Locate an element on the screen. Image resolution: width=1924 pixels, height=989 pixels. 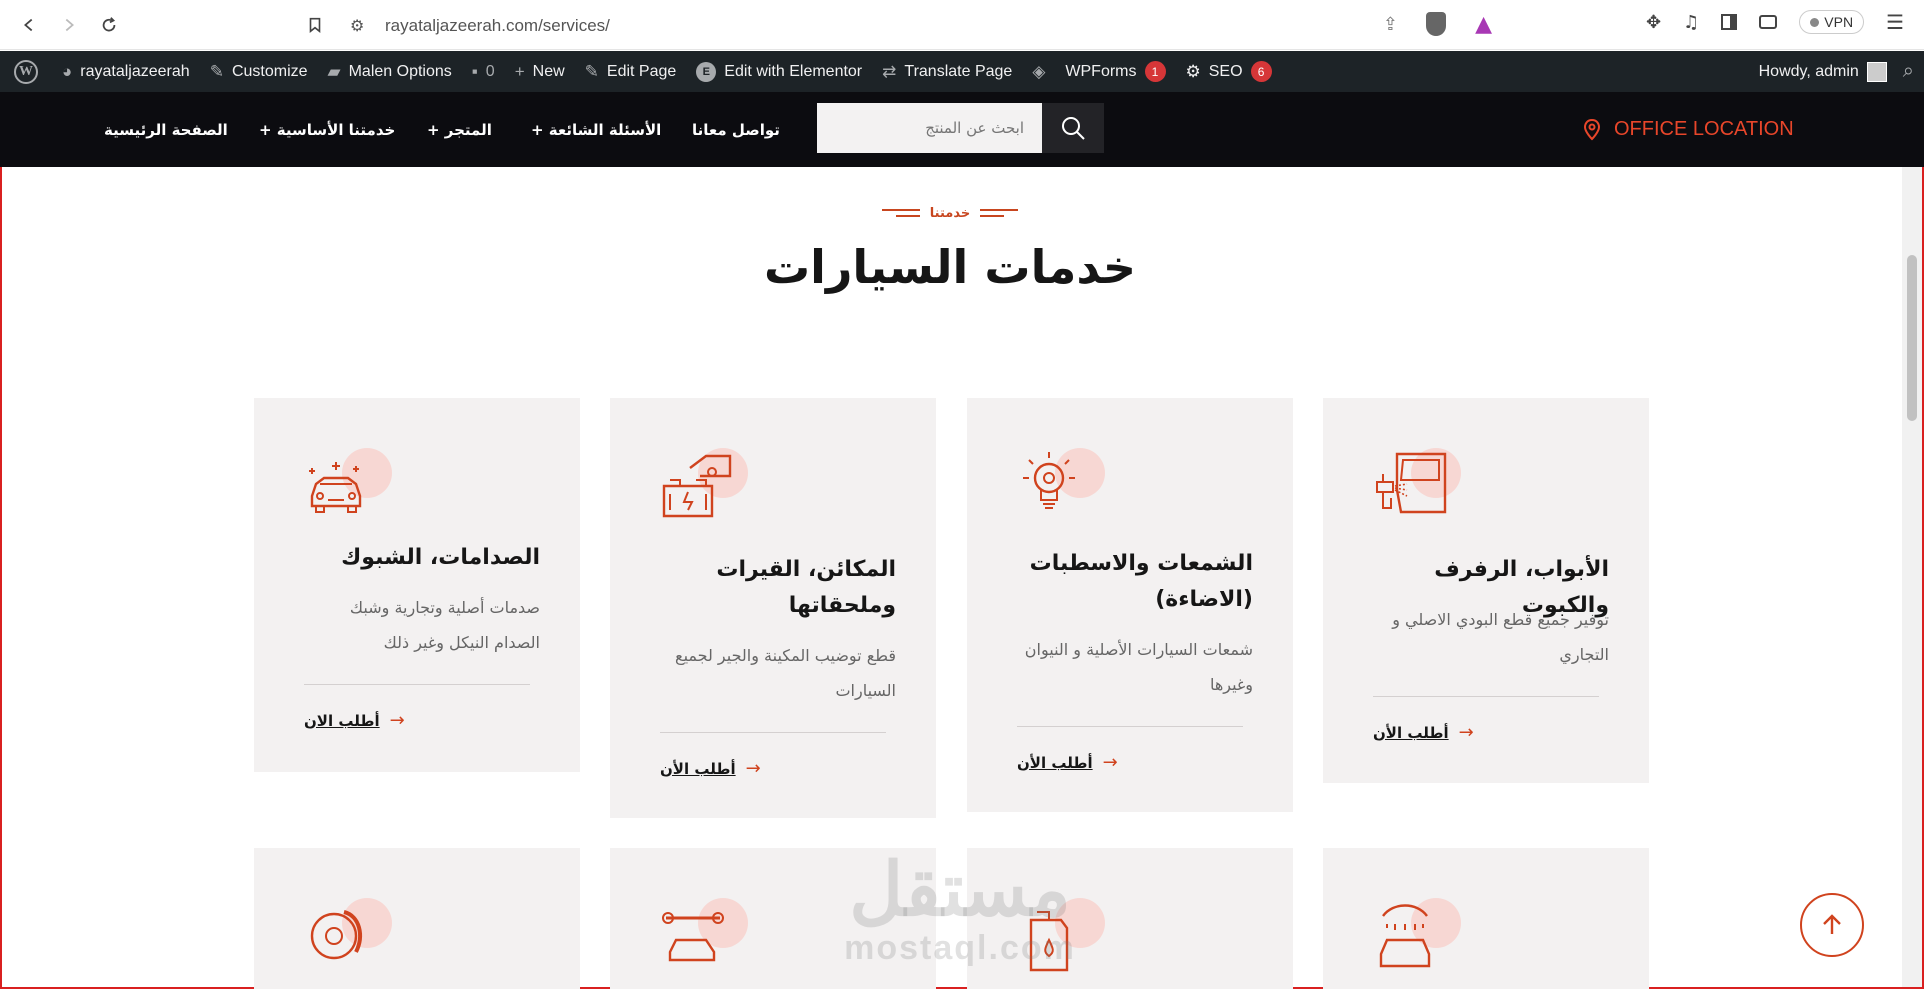
wp-logo-button: W is located at coordinates (26, 71).